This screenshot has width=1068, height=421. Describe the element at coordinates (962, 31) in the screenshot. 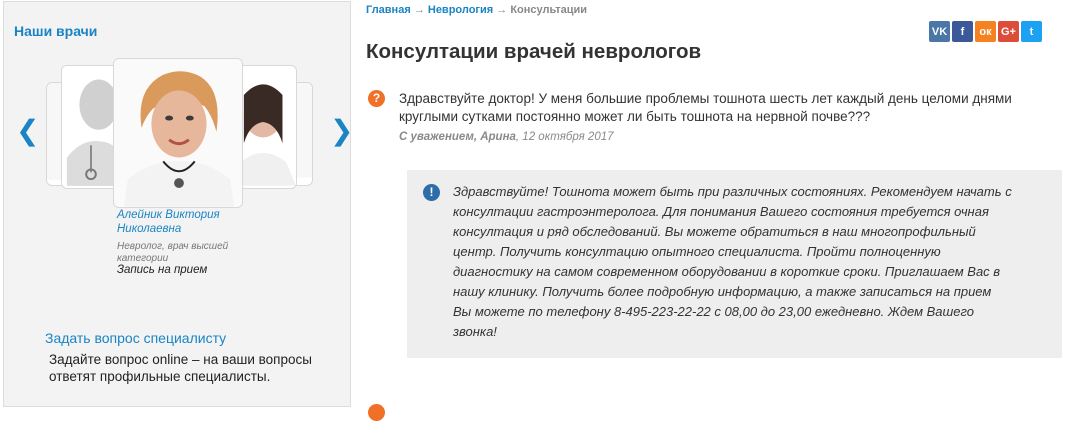

I see `facebook-share-icon: f` at that location.